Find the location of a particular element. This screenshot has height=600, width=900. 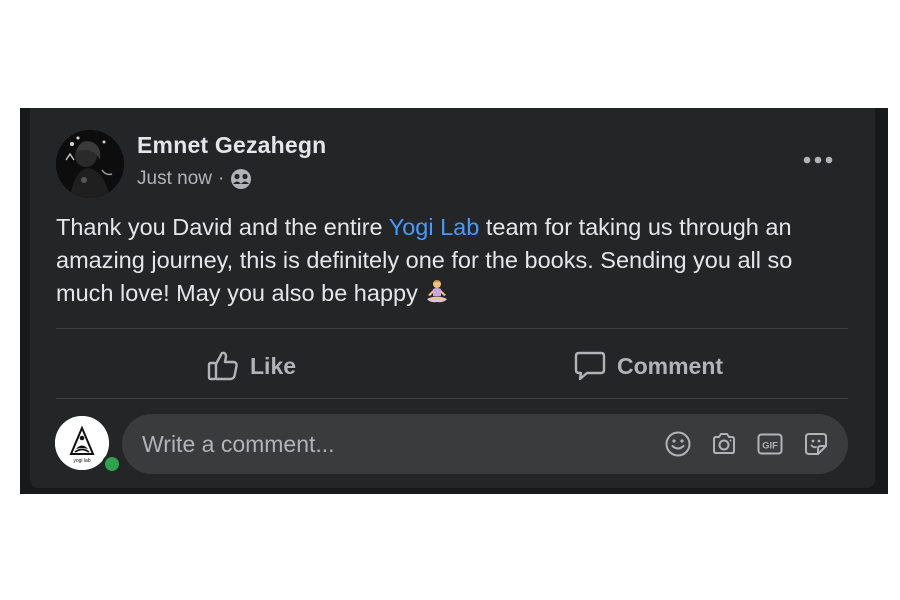

like-button: Like is located at coordinates (251, 366).